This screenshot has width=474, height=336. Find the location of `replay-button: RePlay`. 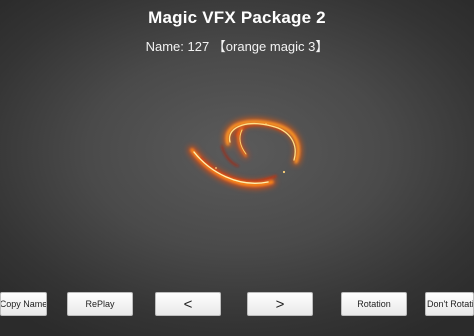

replay-button: RePlay is located at coordinates (100, 304).